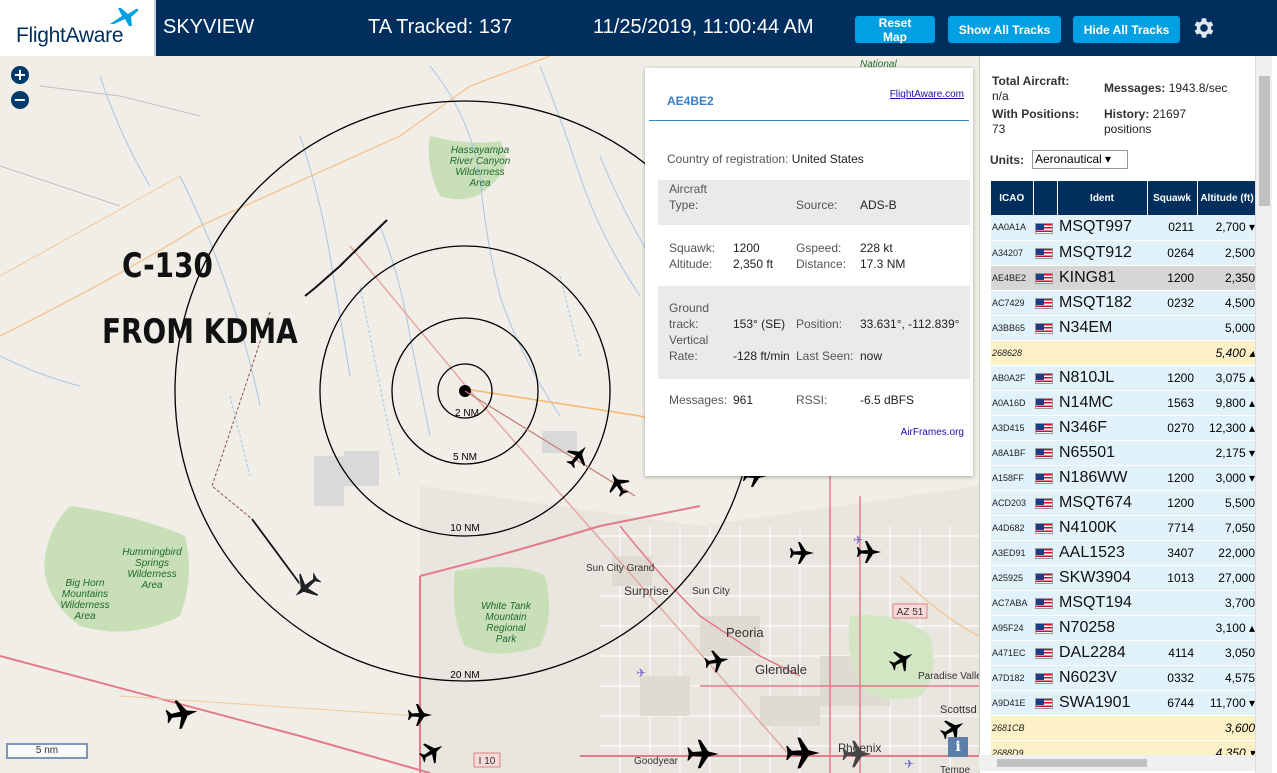  I want to click on flightaware-logo: FlightAware, so click(78, 28).